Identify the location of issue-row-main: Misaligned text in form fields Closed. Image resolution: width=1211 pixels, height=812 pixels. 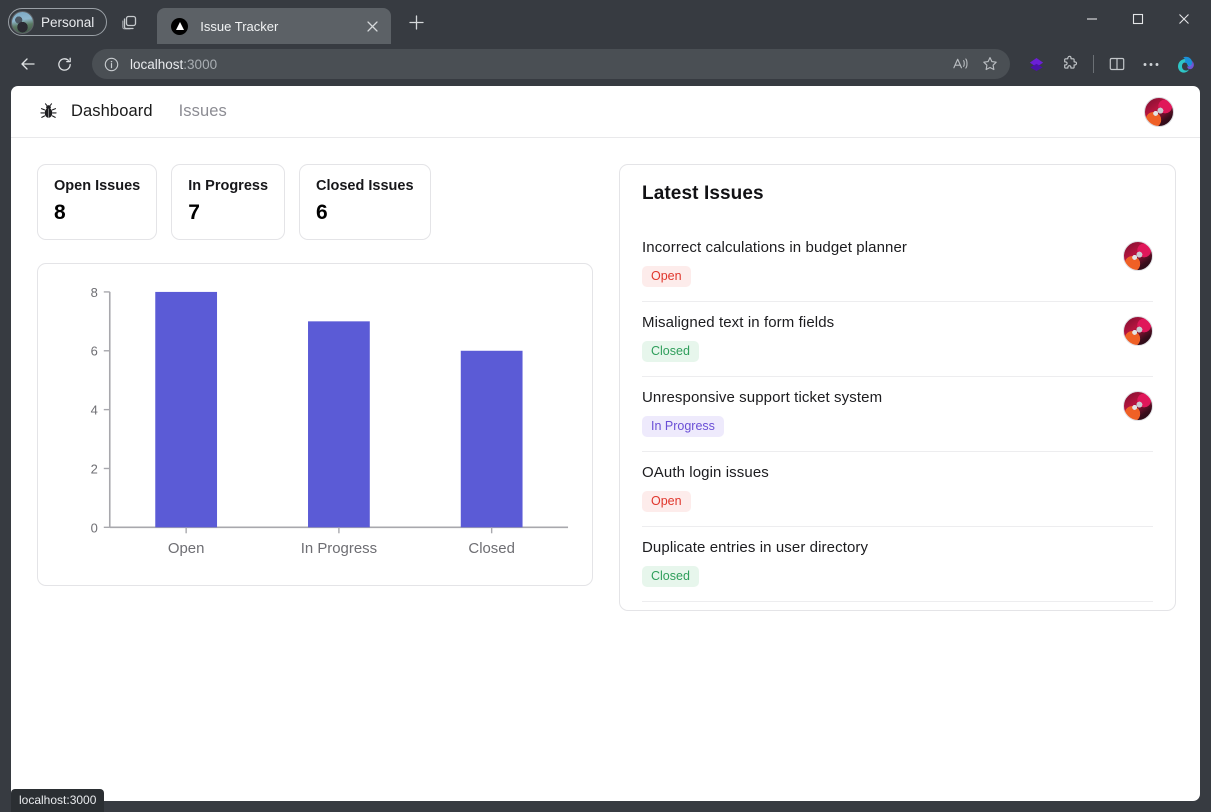
(875, 338).